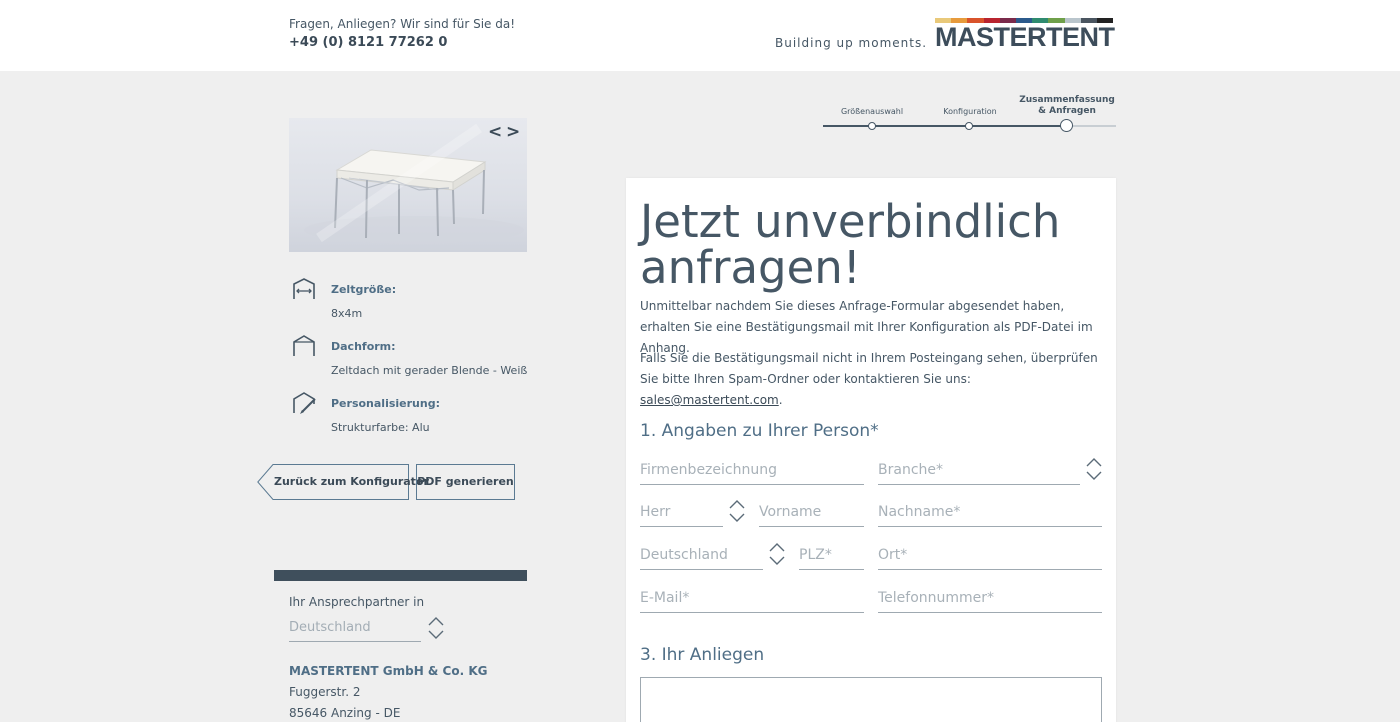 The image size is (1400, 722). Describe the element at coordinates (750, 267) in the screenshot. I see `form-title-line-2: anfragen!` at that location.